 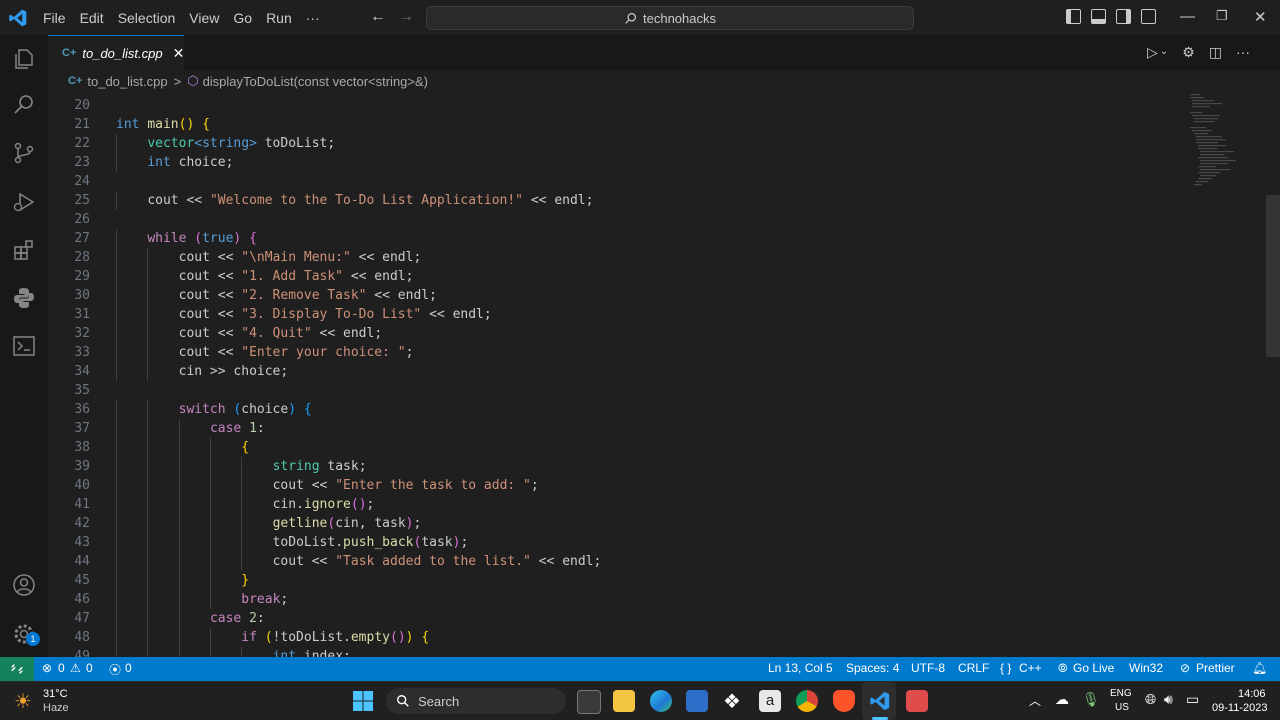 What do you see at coordinates (279, 18) in the screenshot?
I see `menu-item-5: Run` at bounding box center [279, 18].